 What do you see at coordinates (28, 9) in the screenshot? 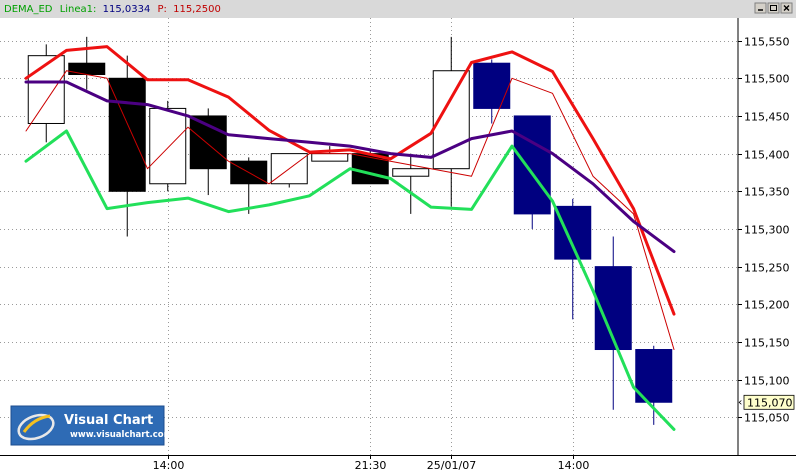
I see `legend-item-name: DEMA_ED` at bounding box center [28, 9].